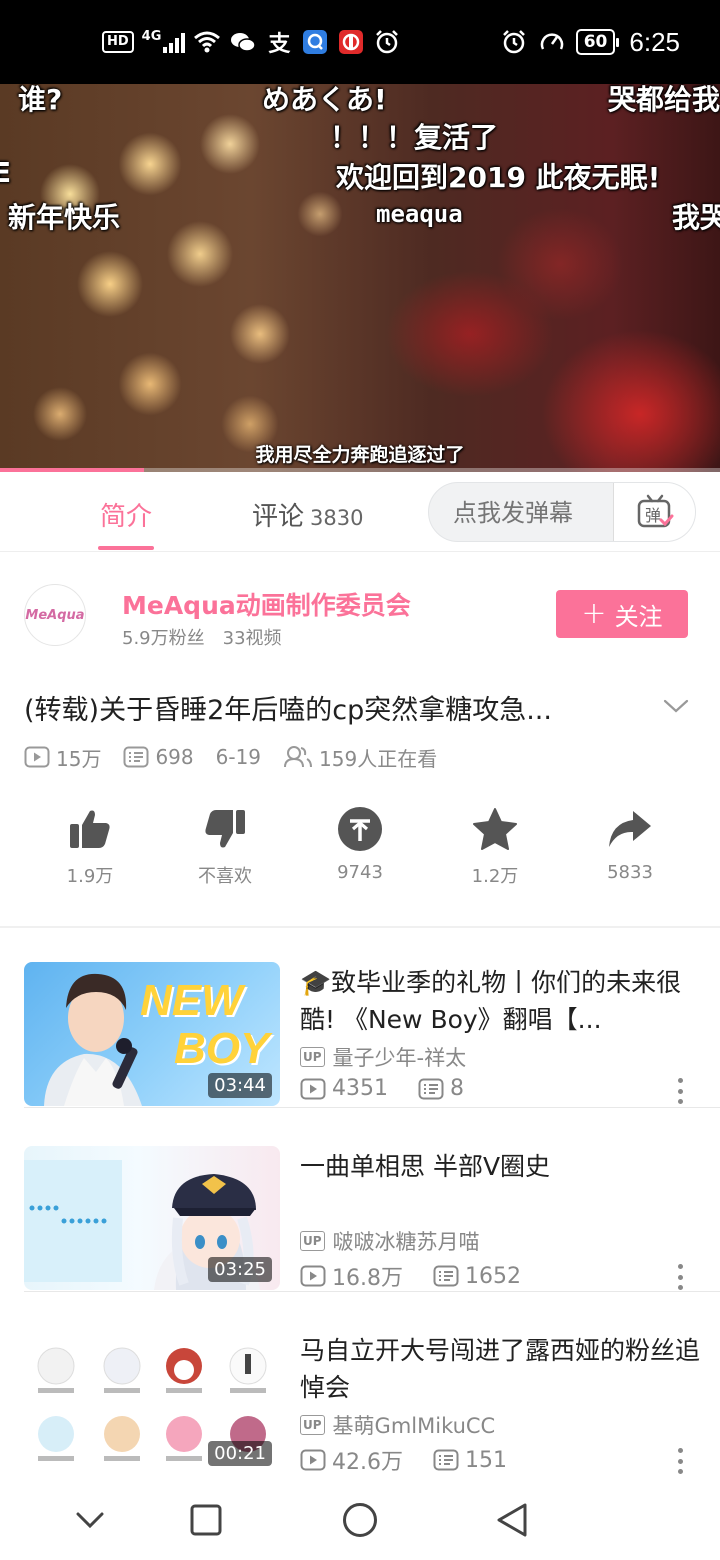 The height and width of the screenshot is (1560, 720). I want to click on home-icon, so click(360, 1520).